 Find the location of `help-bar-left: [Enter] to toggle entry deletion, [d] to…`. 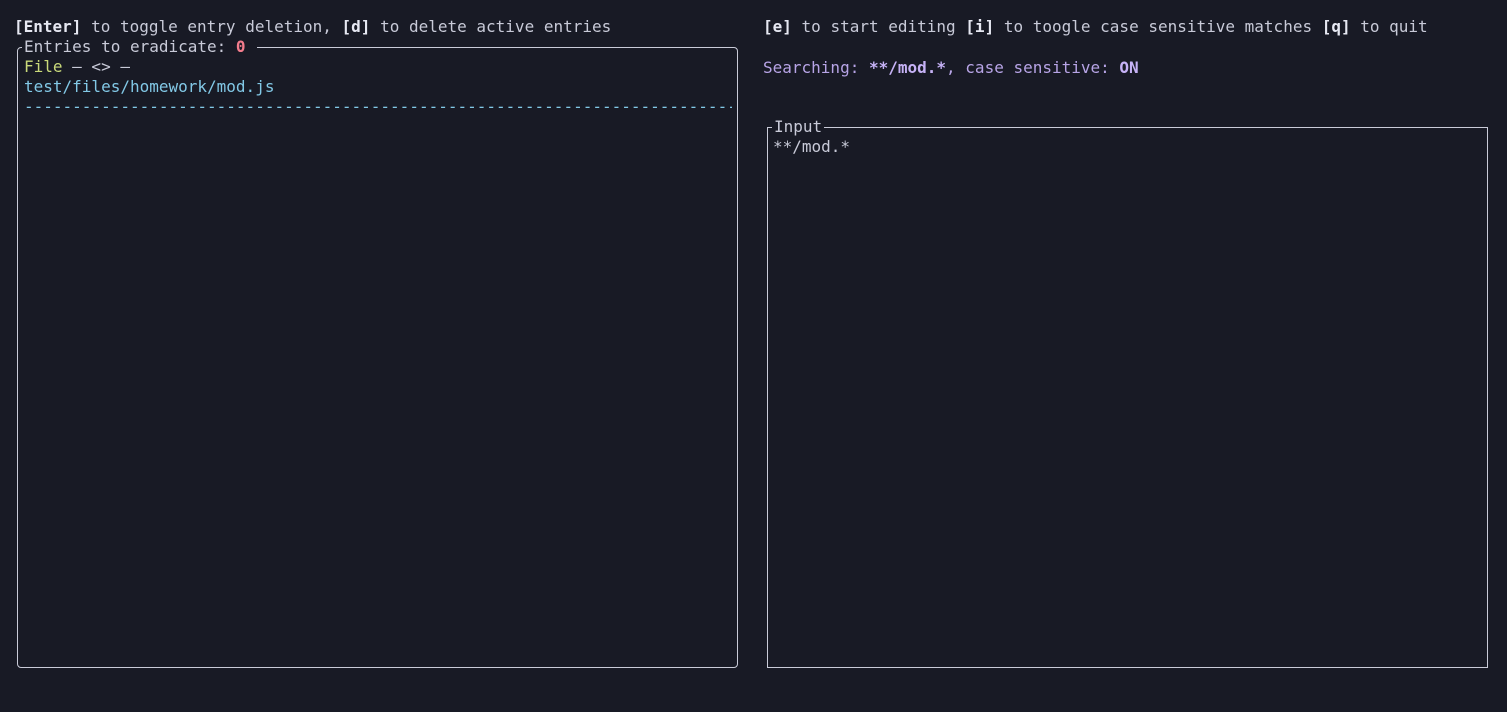

help-bar-left: [Enter] to toggle entry deletion, [d] to… is located at coordinates (312, 27).